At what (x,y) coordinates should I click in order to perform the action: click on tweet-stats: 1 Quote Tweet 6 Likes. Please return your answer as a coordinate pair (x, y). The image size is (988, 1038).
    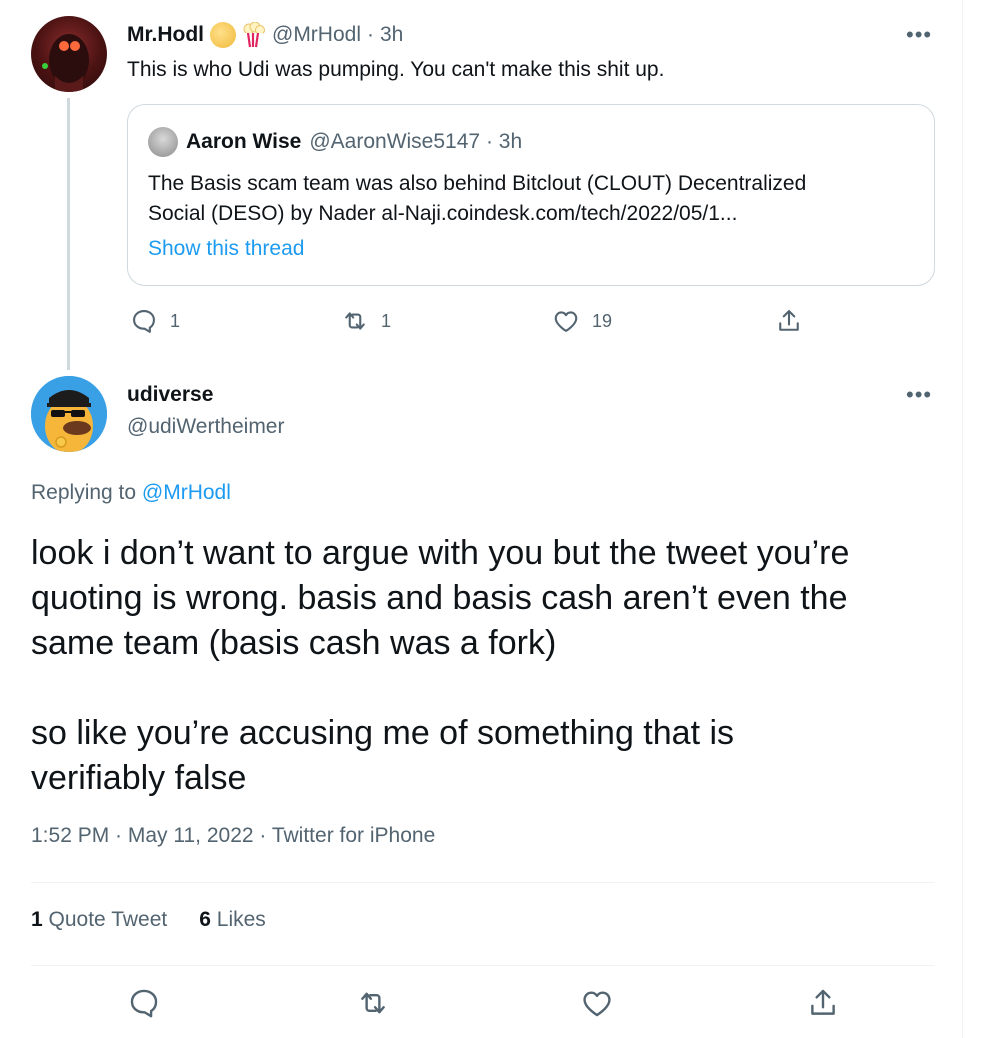
    Looking at the image, I should click on (148, 920).